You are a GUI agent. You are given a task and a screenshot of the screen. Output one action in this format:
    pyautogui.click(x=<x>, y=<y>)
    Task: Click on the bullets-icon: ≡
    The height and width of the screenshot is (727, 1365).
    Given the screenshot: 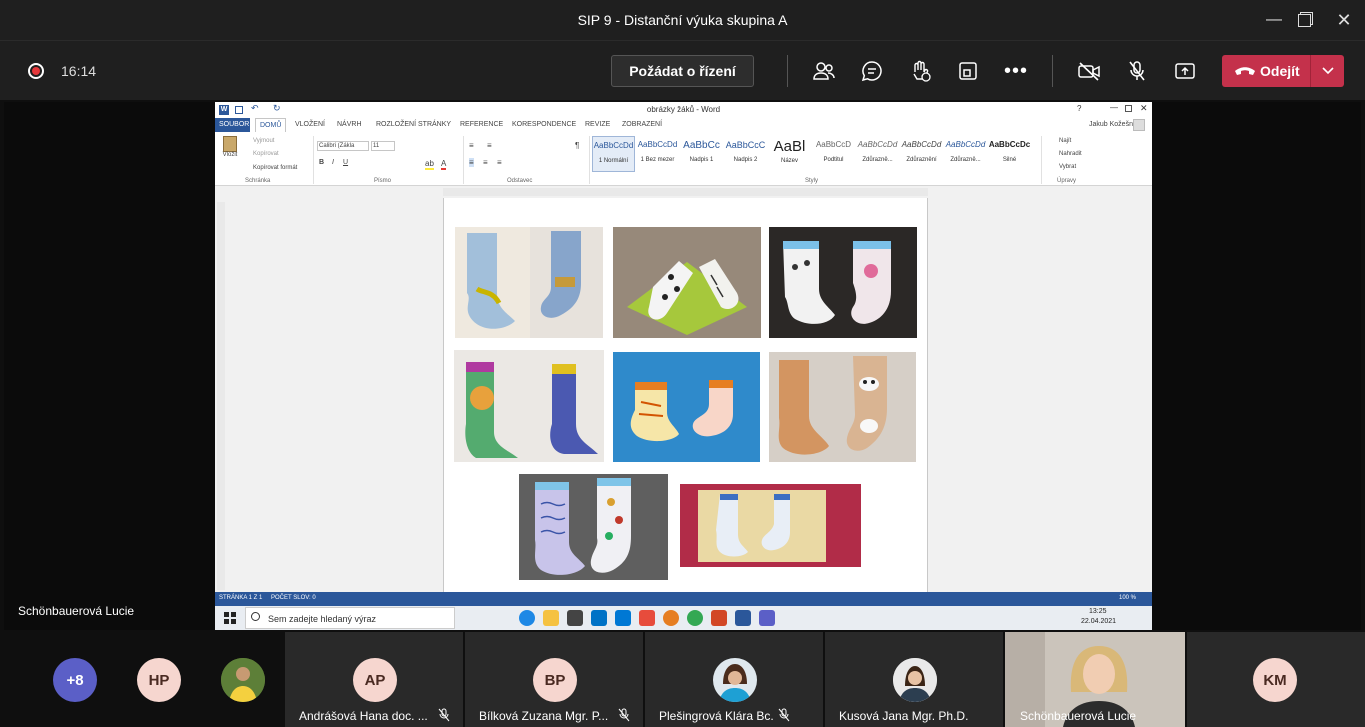 What is the action you would take?
    pyautogui.click(x=471, y=145)
    